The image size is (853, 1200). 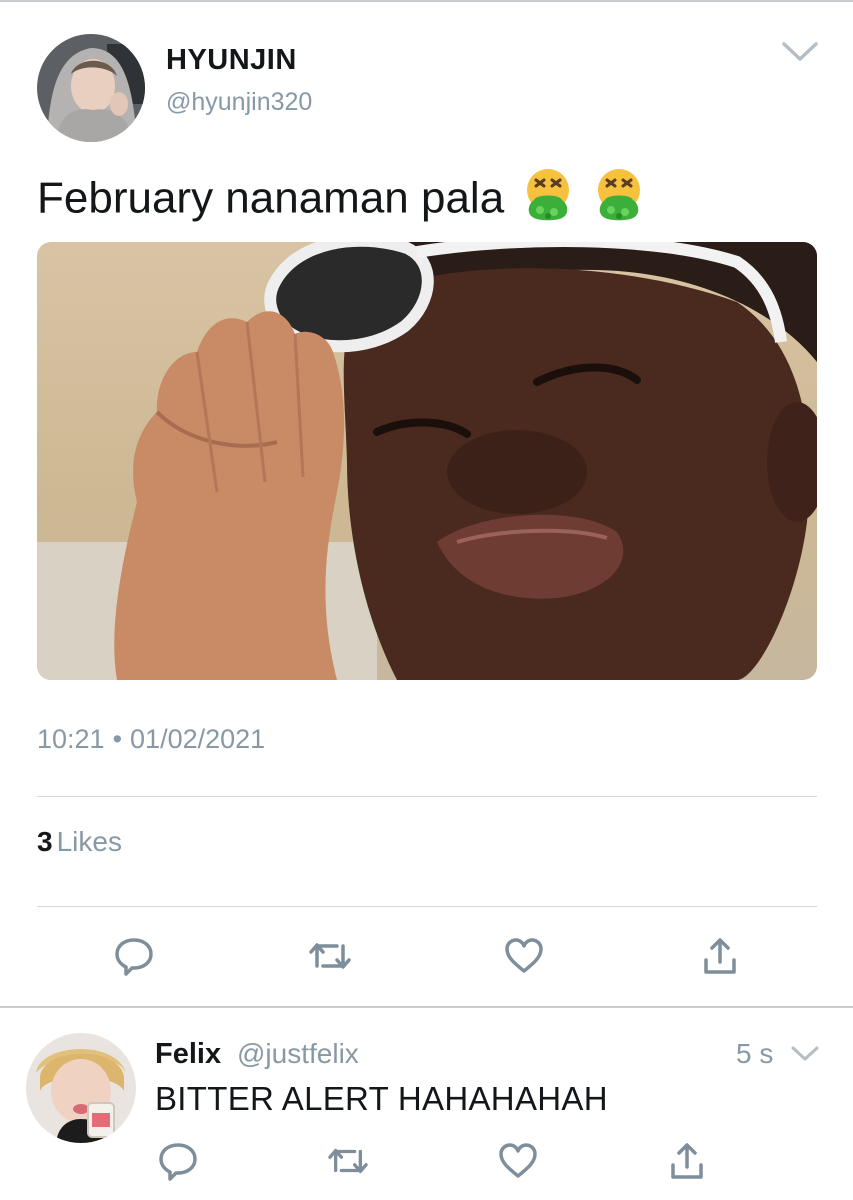 I want to click on felix-avatar, so click(x=81, y=1088).